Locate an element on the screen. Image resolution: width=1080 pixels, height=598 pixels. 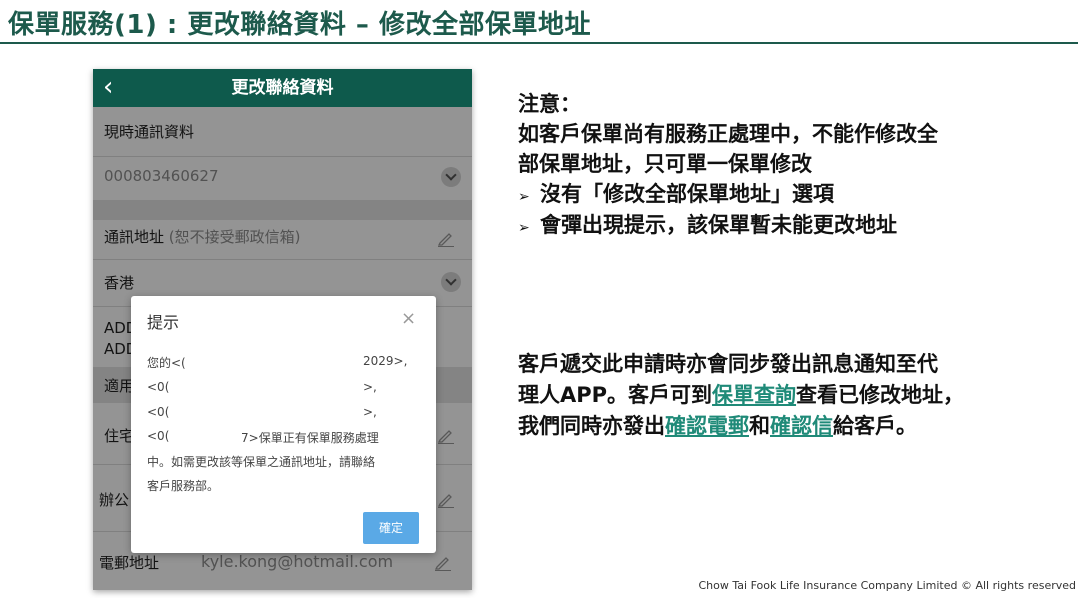
confirm-button: 確定 is located at coordinates (391, 528).